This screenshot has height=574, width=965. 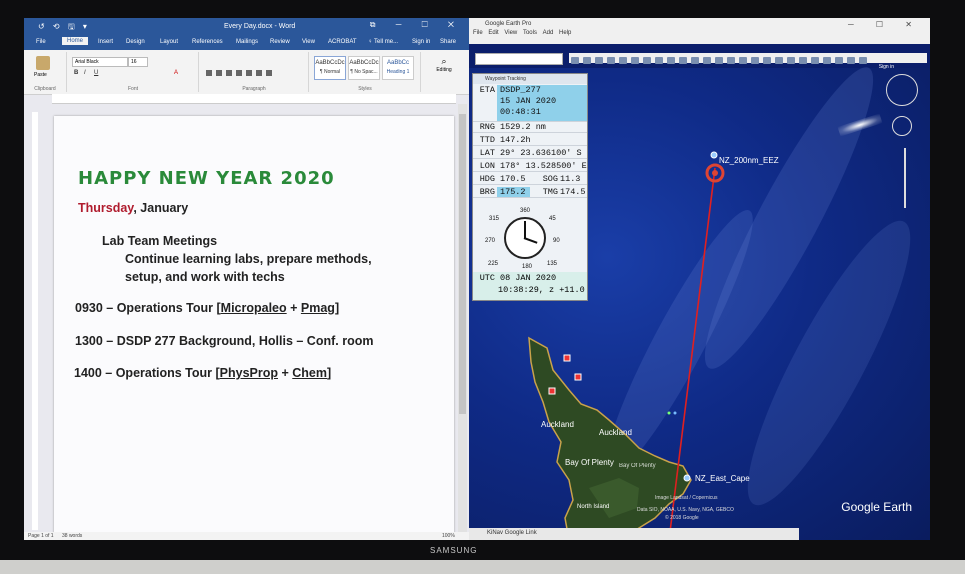 I want to click on style-normal: AaBbCcDc ¶ Normal, so click(x=330, y=68).